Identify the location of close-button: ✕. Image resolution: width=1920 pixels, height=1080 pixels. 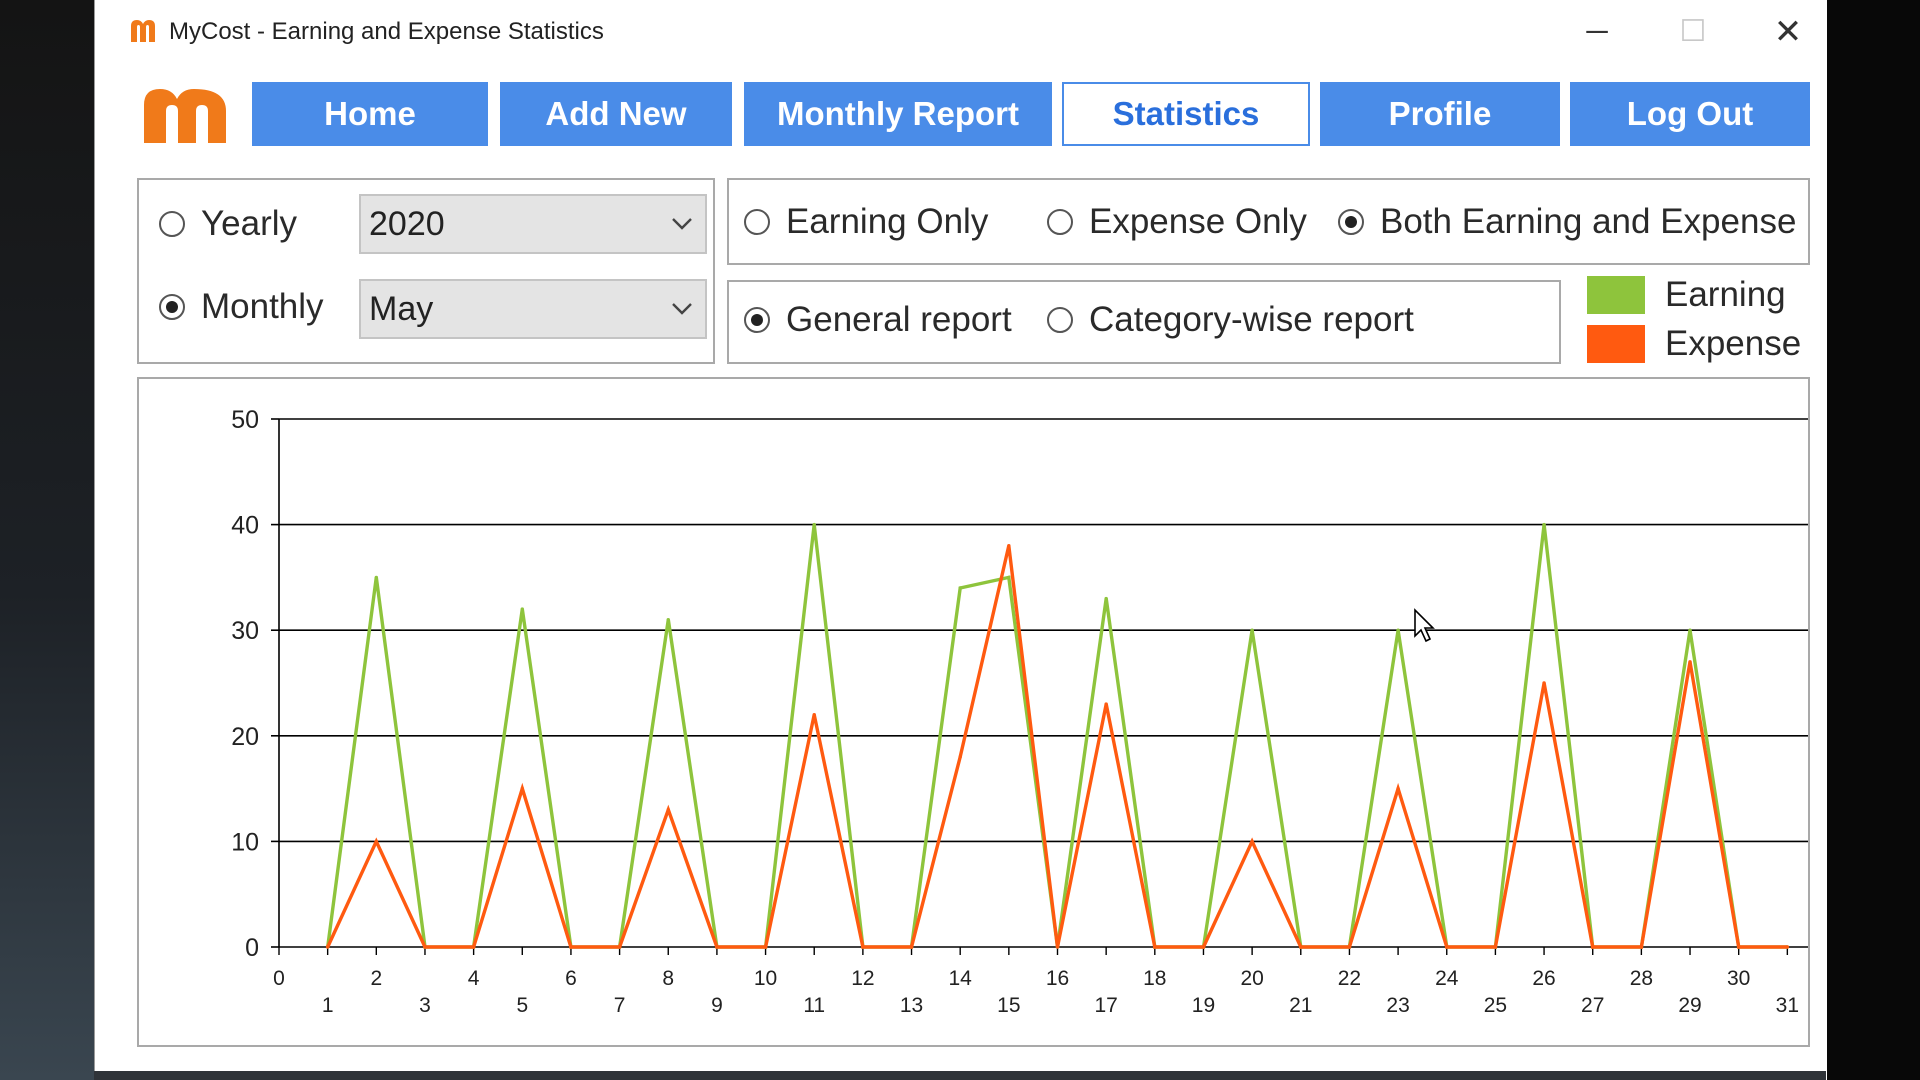
(1788, 32).